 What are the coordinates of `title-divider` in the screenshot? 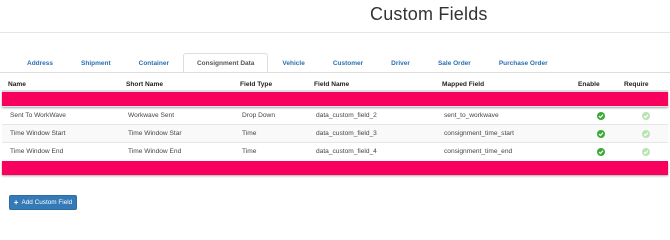 It's located at (335, 32).